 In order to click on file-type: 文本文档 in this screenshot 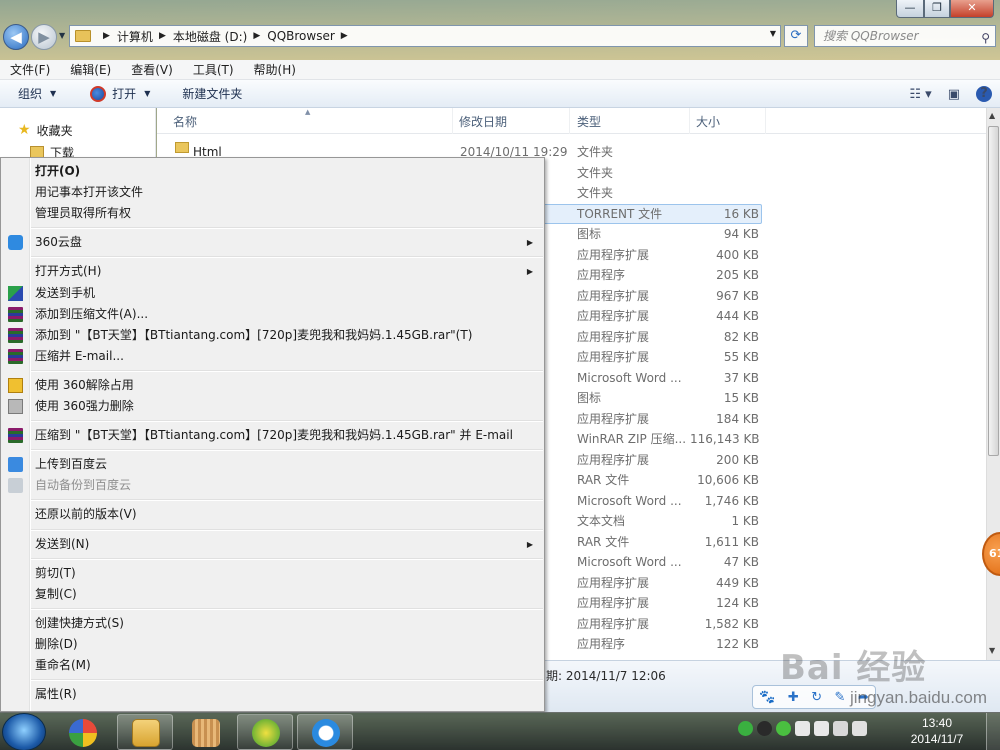, I will do `click(601, 521)`.